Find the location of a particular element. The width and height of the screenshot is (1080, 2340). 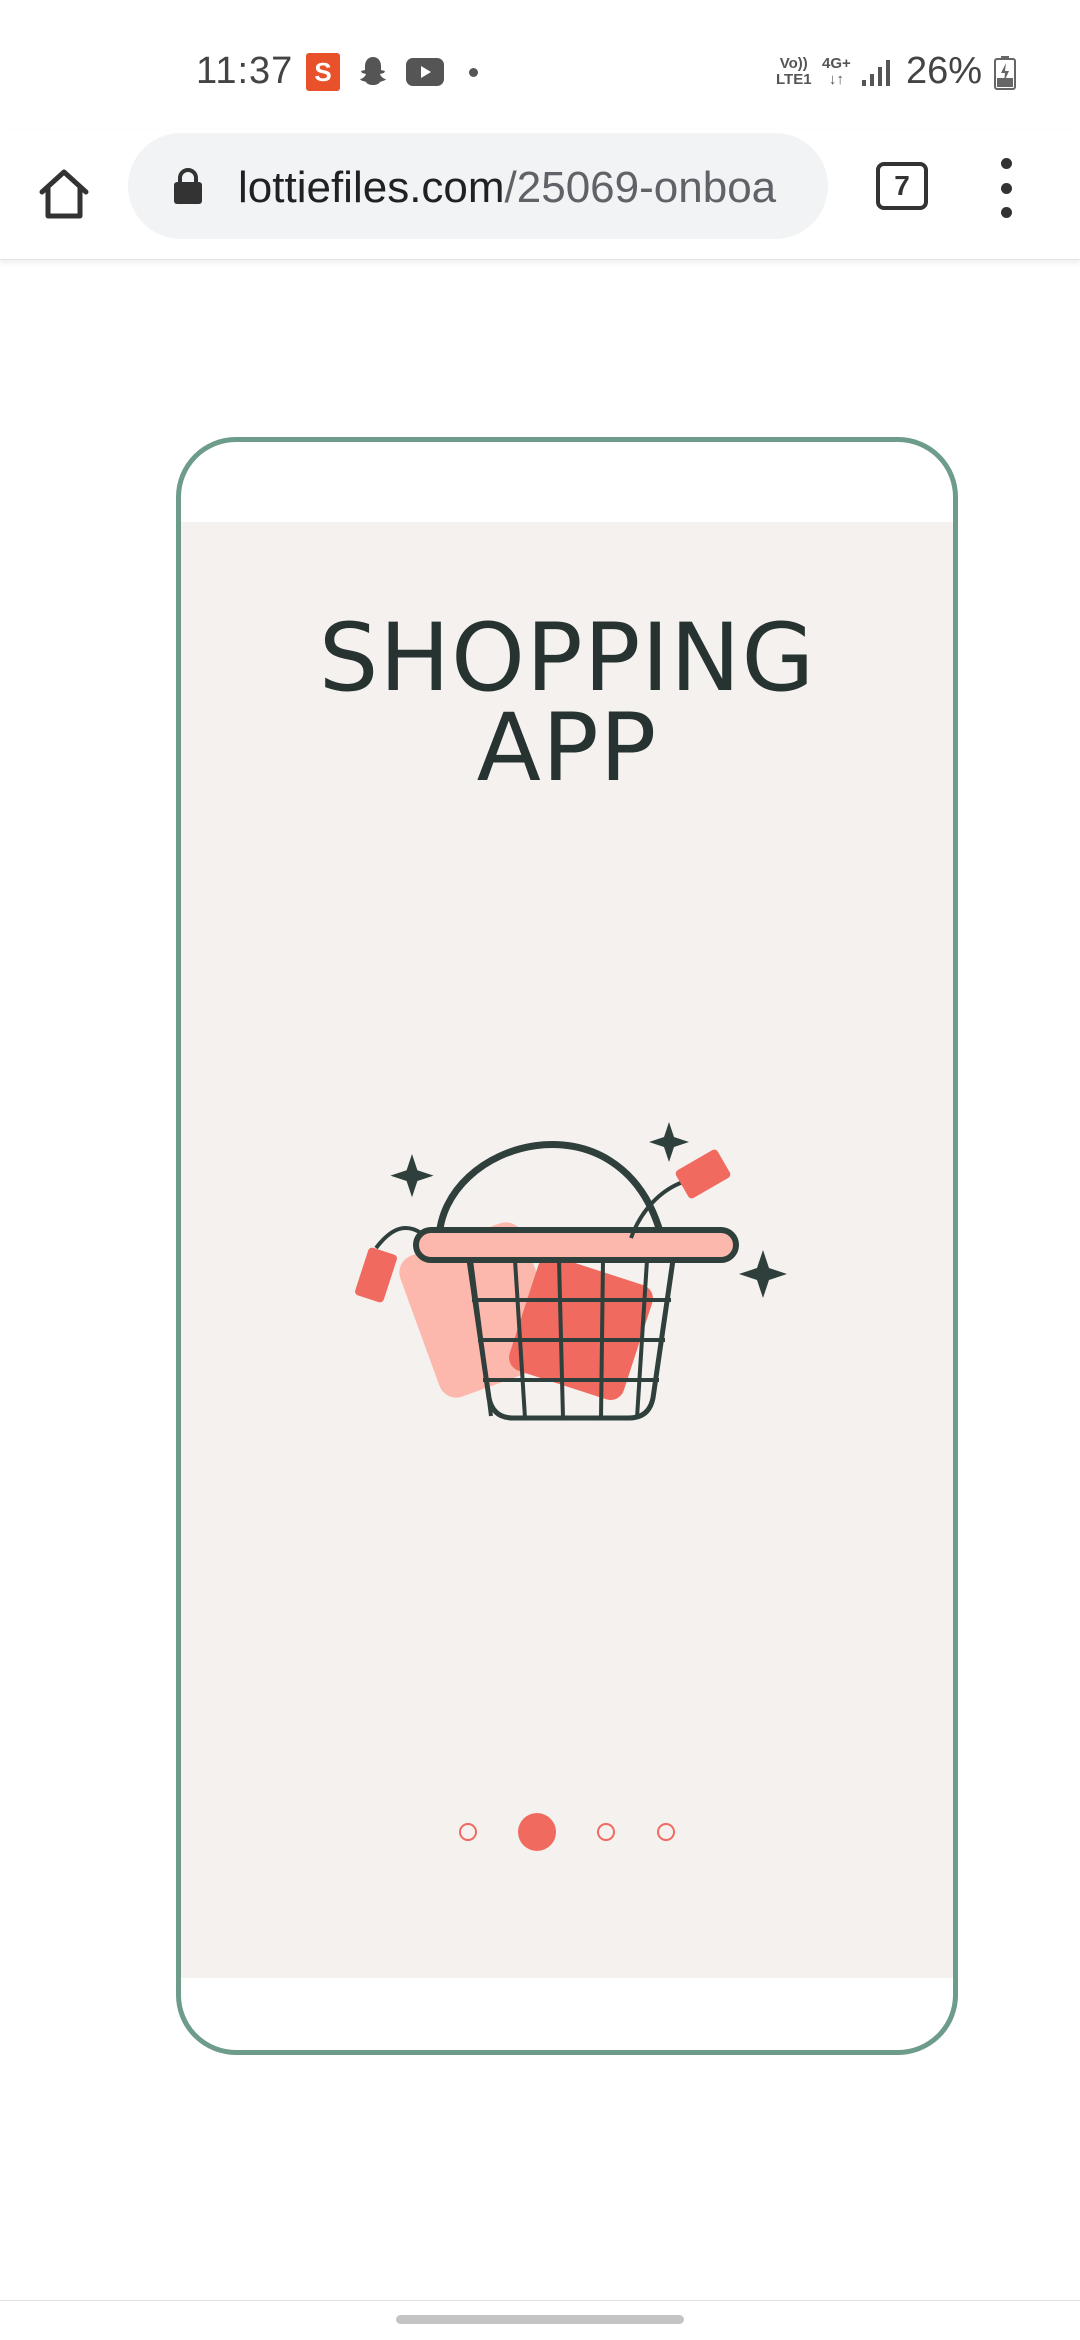

url-text: lottiefiles.com/25069-onboa is located at coordinates (523, 188).